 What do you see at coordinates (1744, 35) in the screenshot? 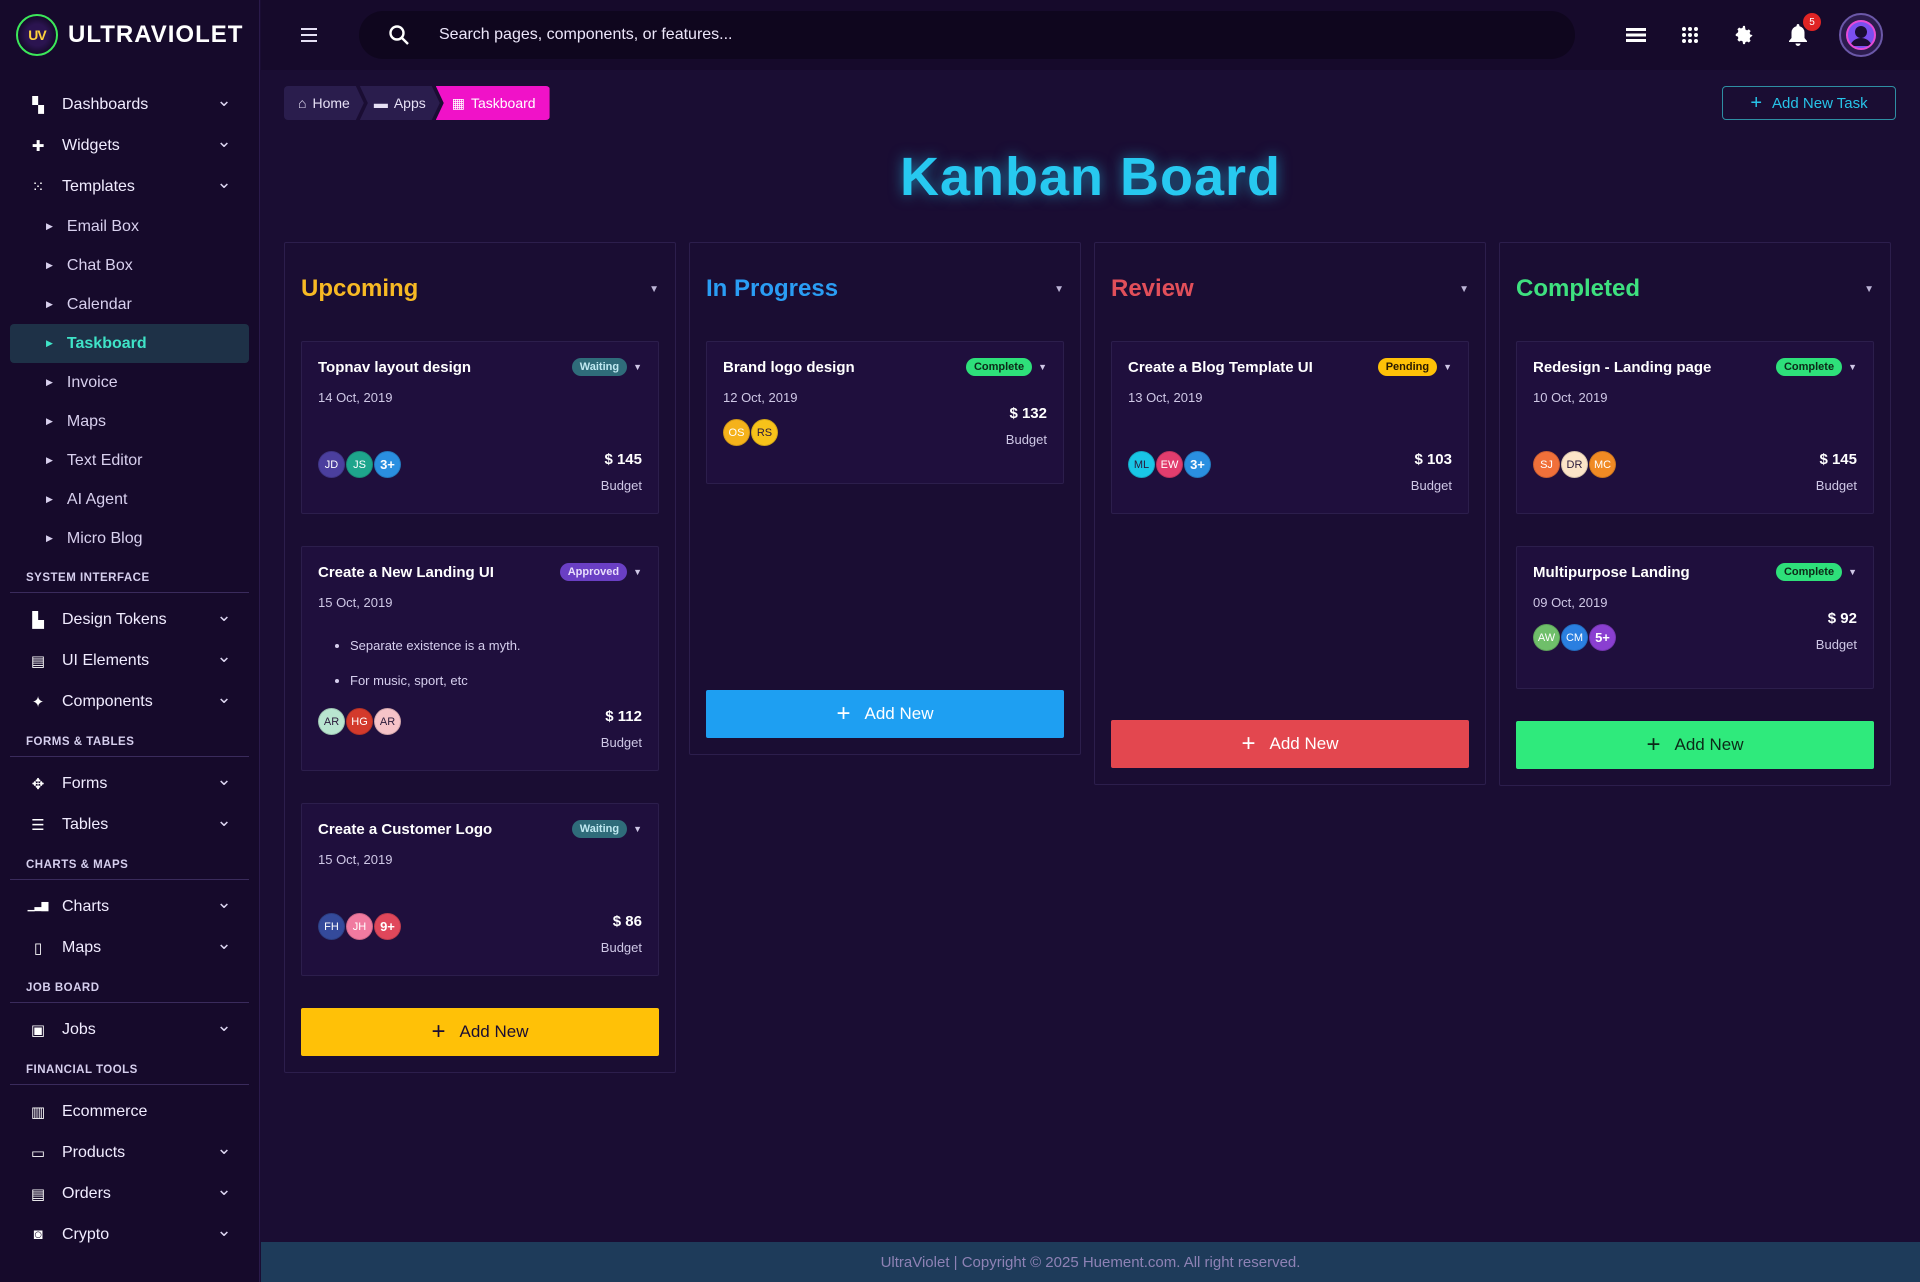
I see `gear-icon` at bounding box center [1744, 35].